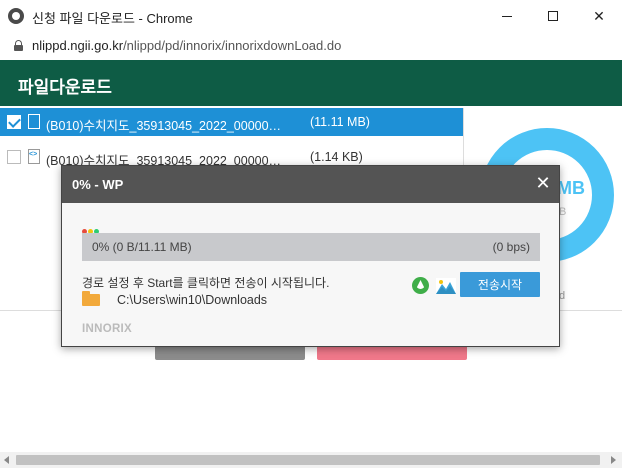  I want to click on page-header: 파일다운로드, so click(311, 83).